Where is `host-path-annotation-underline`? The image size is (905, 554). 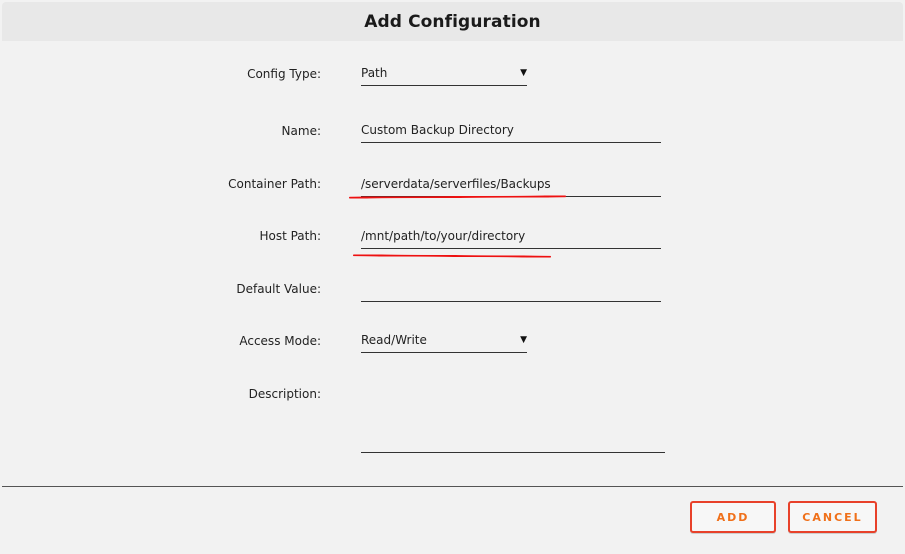 host-path-annotation-underline is located at coordinates (452, 256).